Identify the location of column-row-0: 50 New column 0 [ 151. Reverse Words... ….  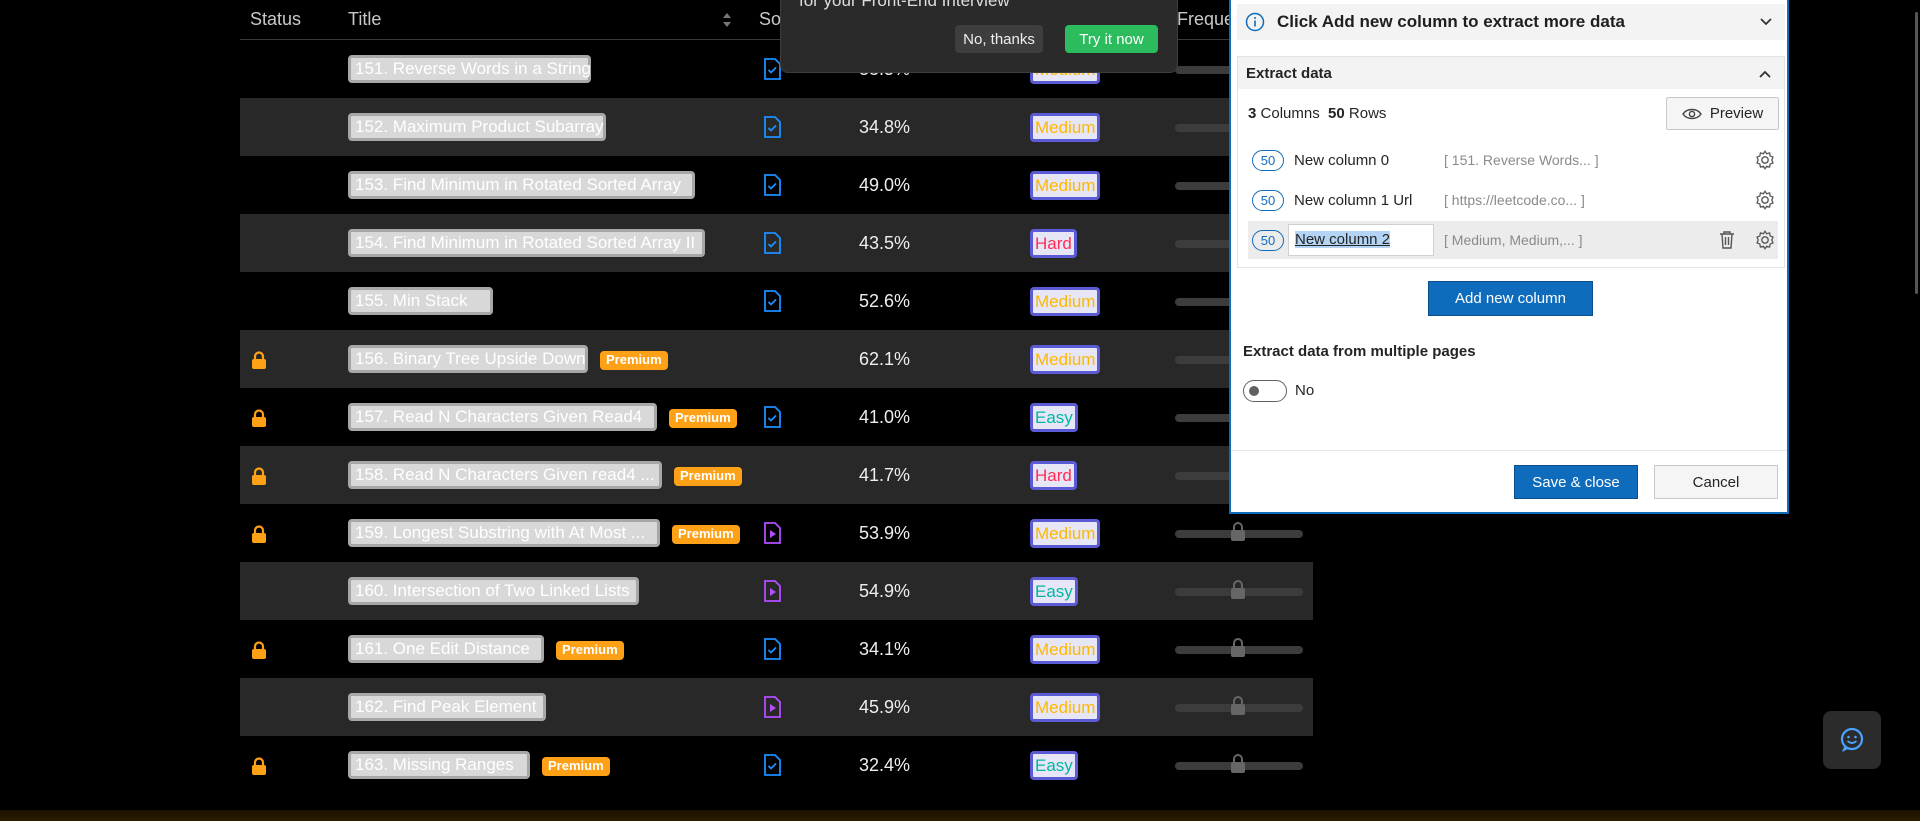
(1513, 160).